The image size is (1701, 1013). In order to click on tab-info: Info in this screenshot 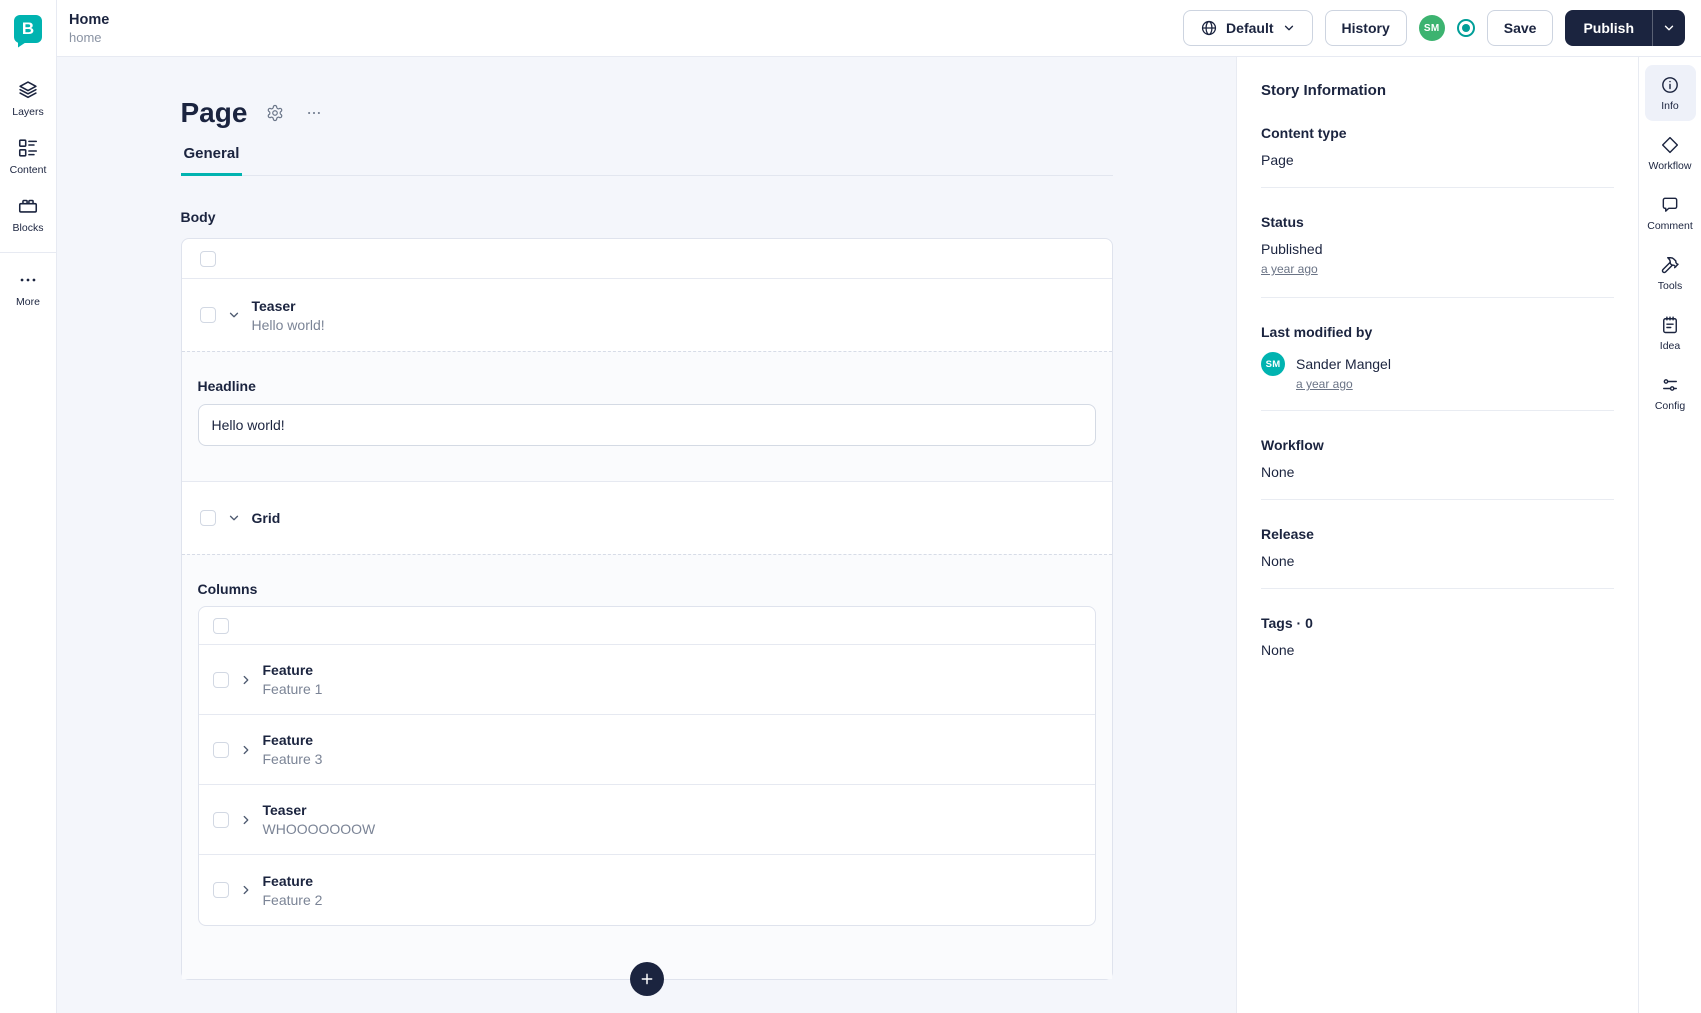, I will do `click(1670, 93)`.